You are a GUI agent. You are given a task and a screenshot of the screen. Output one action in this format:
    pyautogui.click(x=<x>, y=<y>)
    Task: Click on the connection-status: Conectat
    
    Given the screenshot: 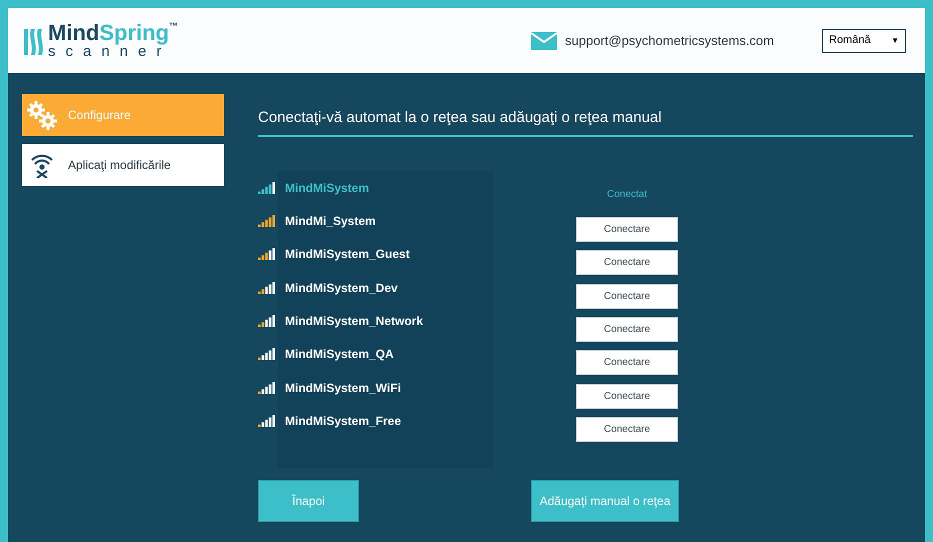 What is the action you would take?
    pyautogui.click(x=627, y=195)
    